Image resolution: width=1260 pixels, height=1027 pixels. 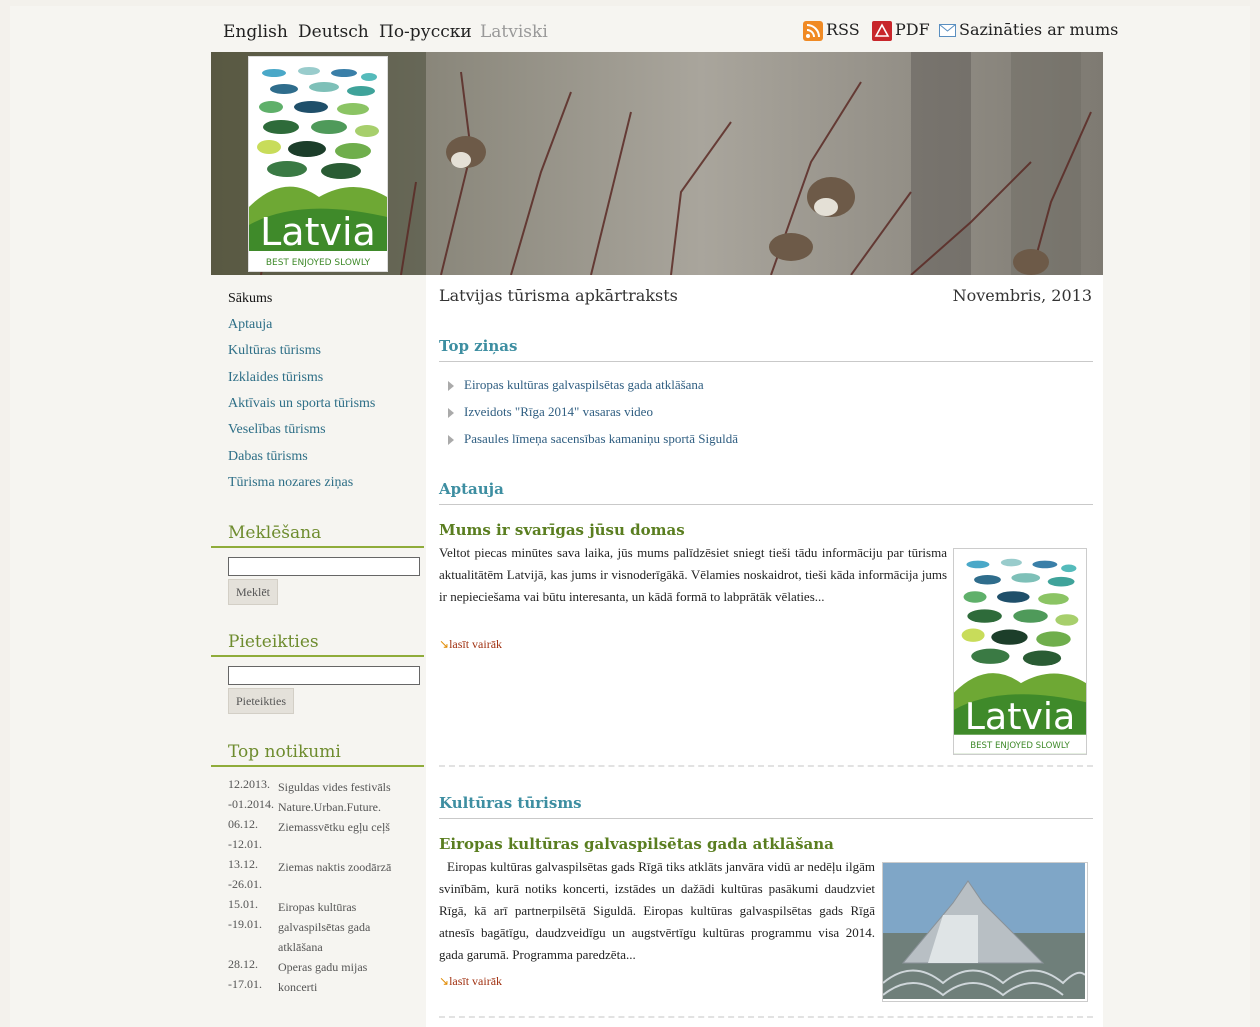 I want to click on event-date: -19.01., so click(x=245, y=924).